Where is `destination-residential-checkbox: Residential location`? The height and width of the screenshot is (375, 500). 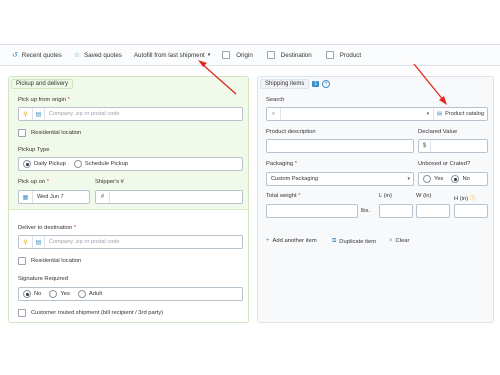
destination-residential-checkbox: Residential location is located at coordinates (49, 261).